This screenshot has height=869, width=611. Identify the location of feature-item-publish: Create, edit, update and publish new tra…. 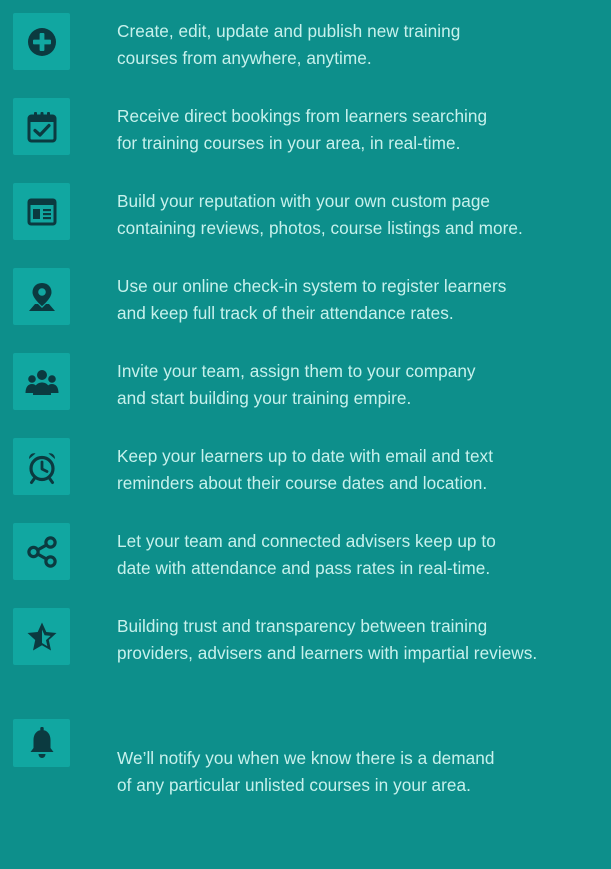
(305, 51).